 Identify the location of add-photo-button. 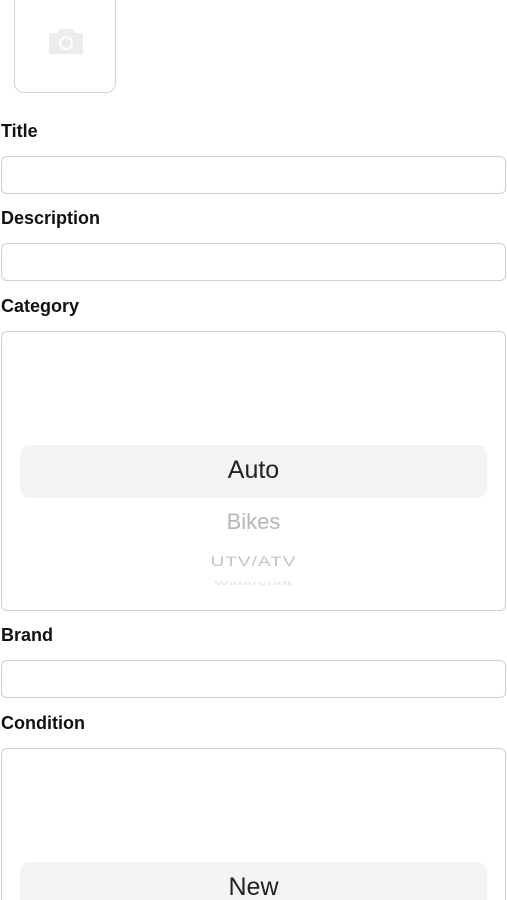
(65, 46).